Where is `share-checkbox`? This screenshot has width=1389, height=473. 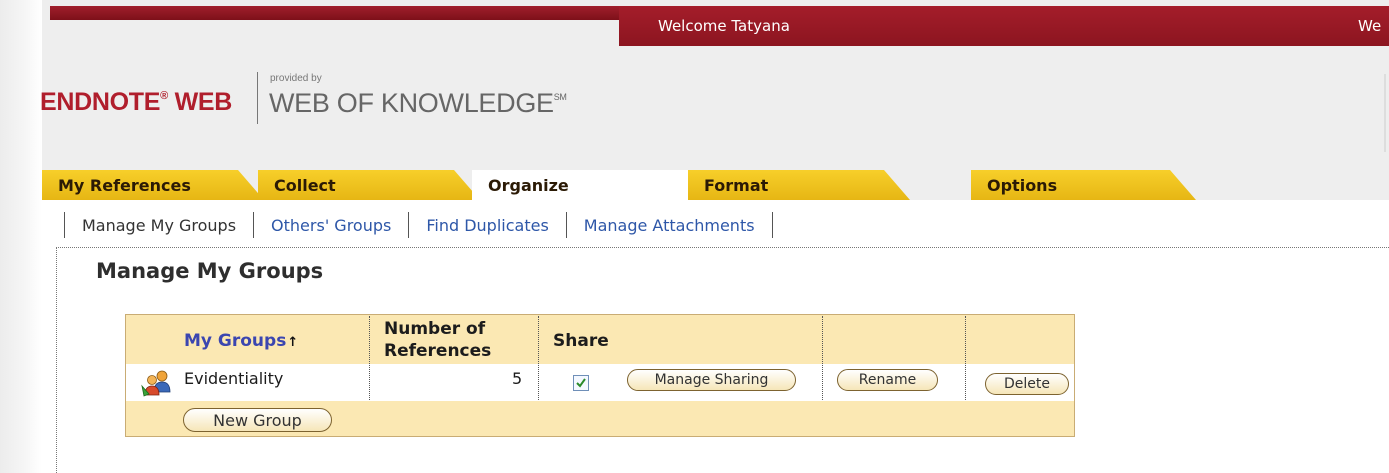
share-checkbox is located at coordinates (581, 383).